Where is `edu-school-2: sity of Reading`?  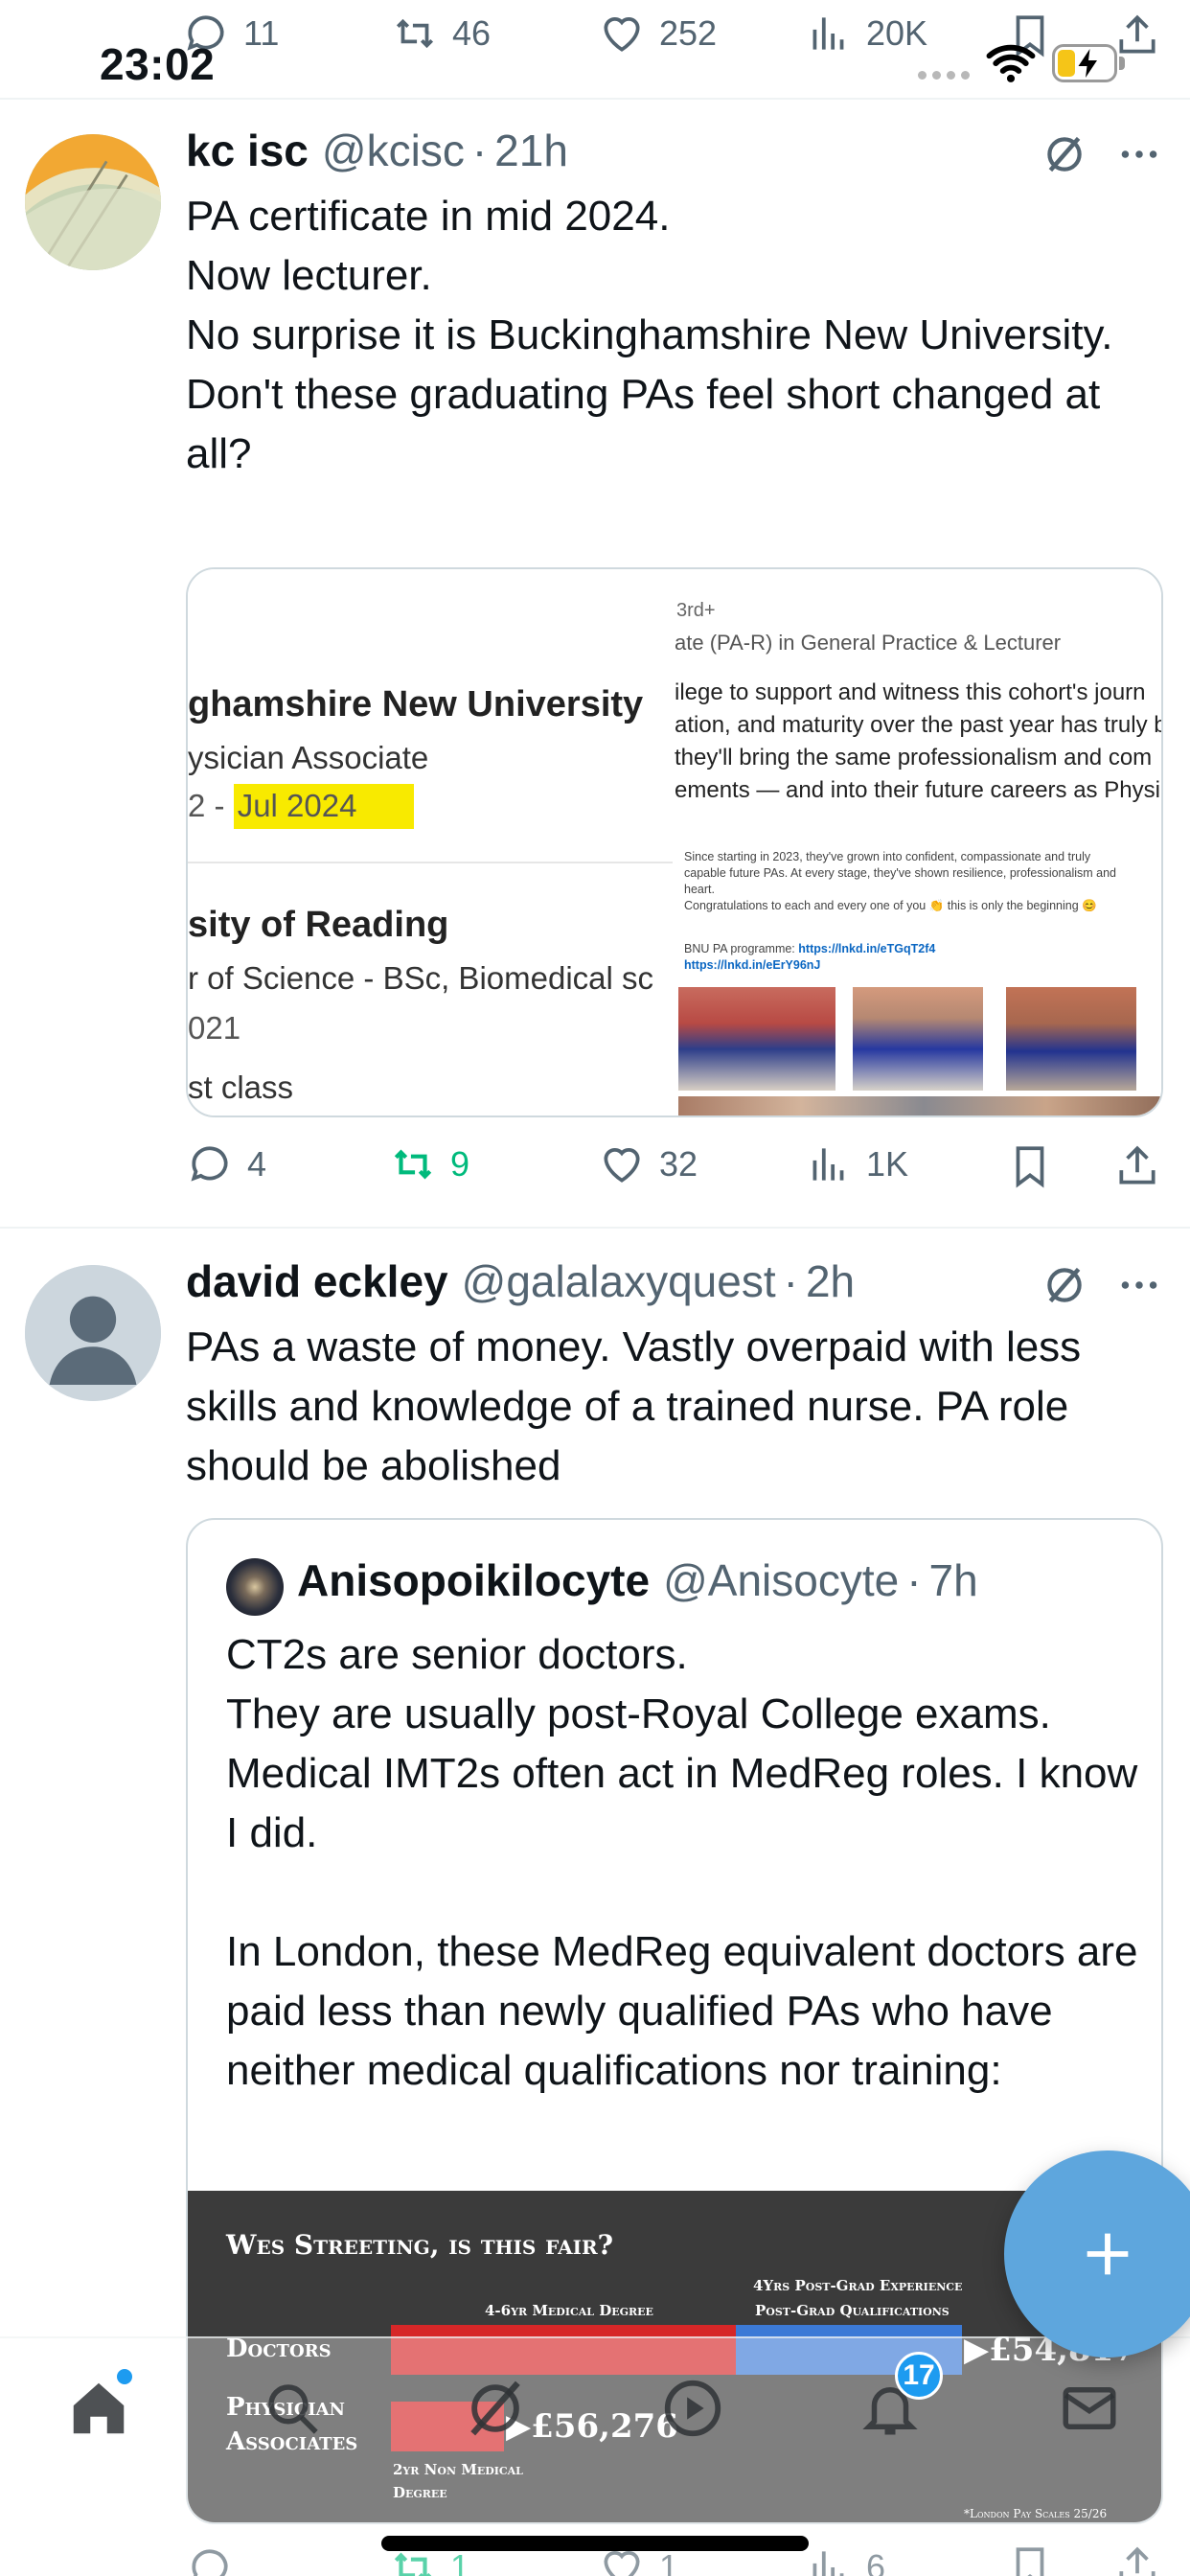 edu-school-2: sity of Reading is located at coordinates (319, 925).